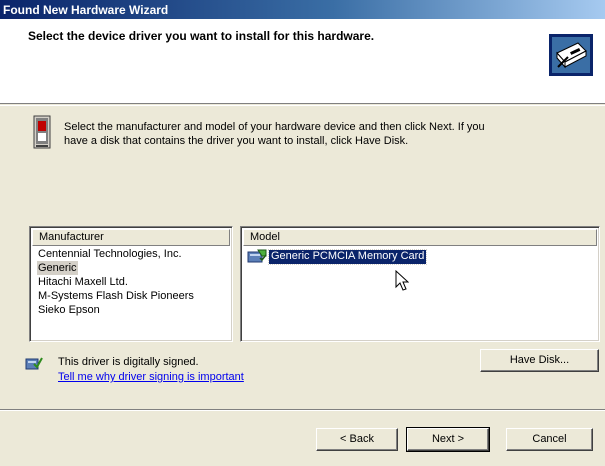 This screenshot has width=605, height=466. Describe the element at coordinates (42, 132) in the screenshot. I see `device-card-icon` at that location.